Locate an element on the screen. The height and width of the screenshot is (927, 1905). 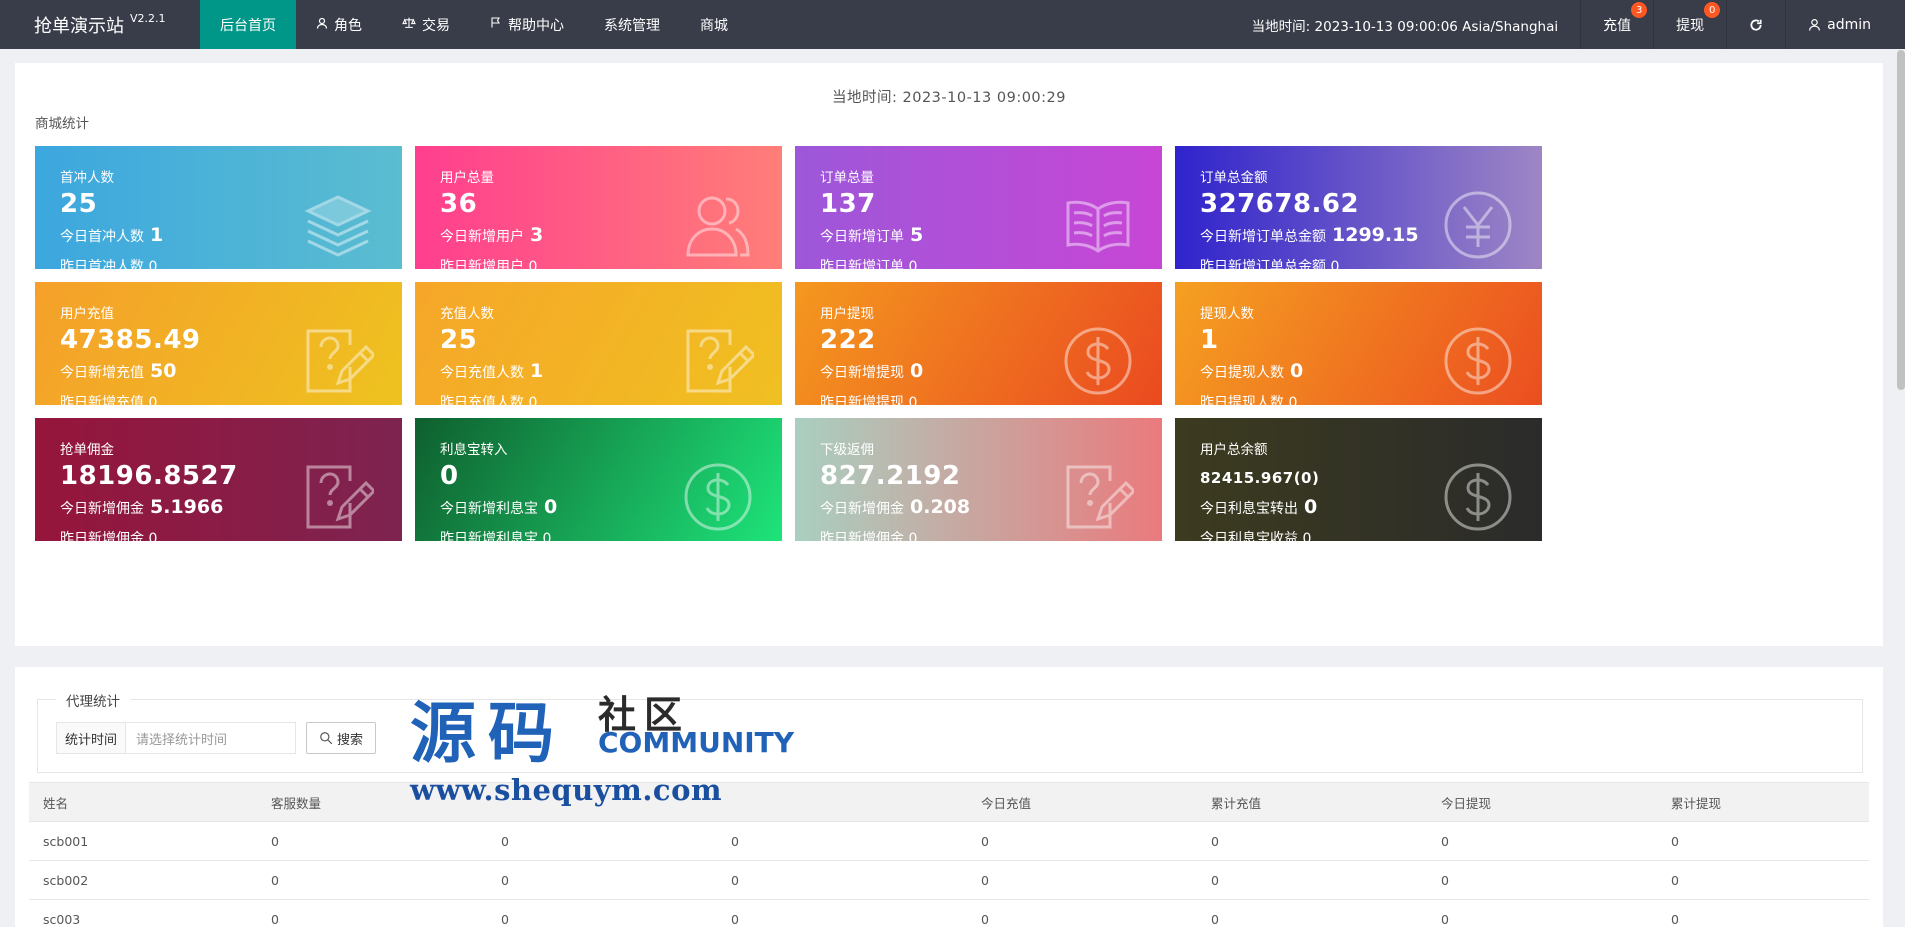
card-today-label: 今日新增佣金 is located at coordinates (862, 509).